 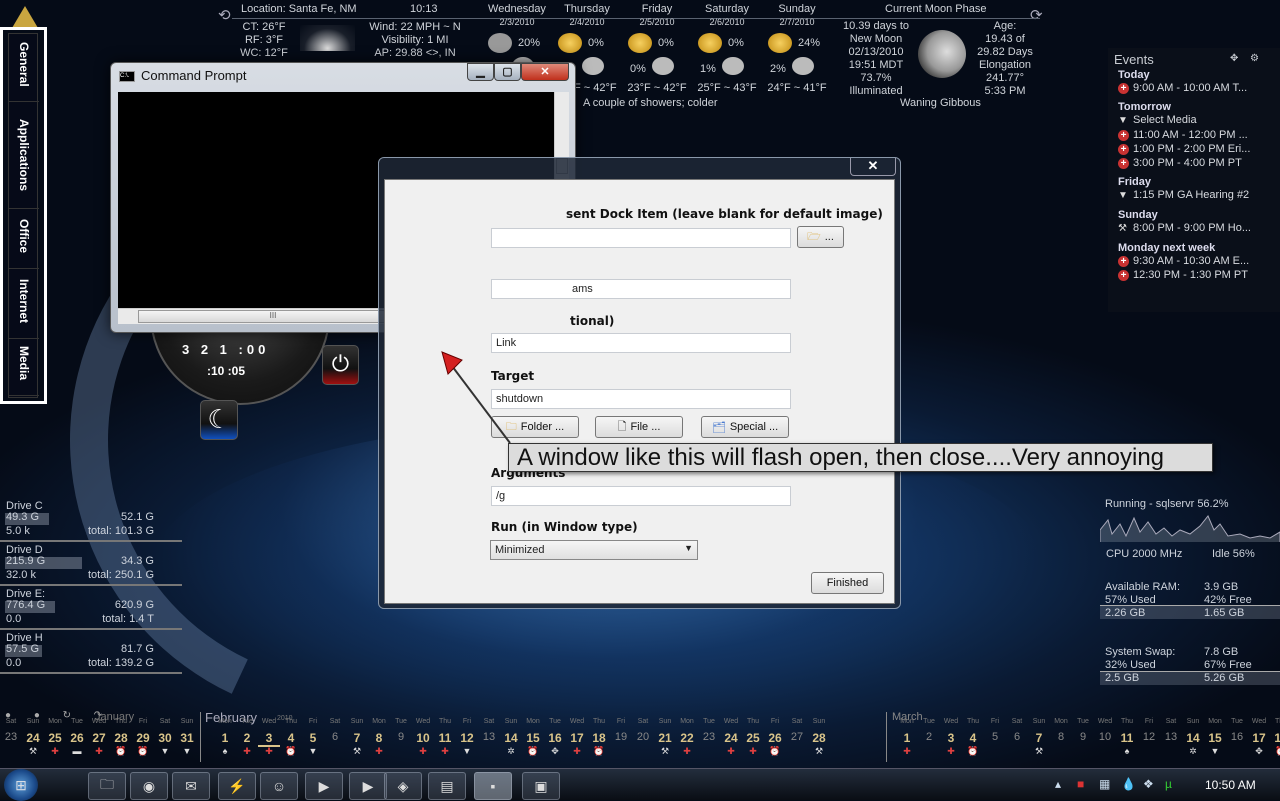 What do you see at coordinates (641, 399) in the screenshot?
I see `target-input: shutdown` at bounding box center [641, 399].